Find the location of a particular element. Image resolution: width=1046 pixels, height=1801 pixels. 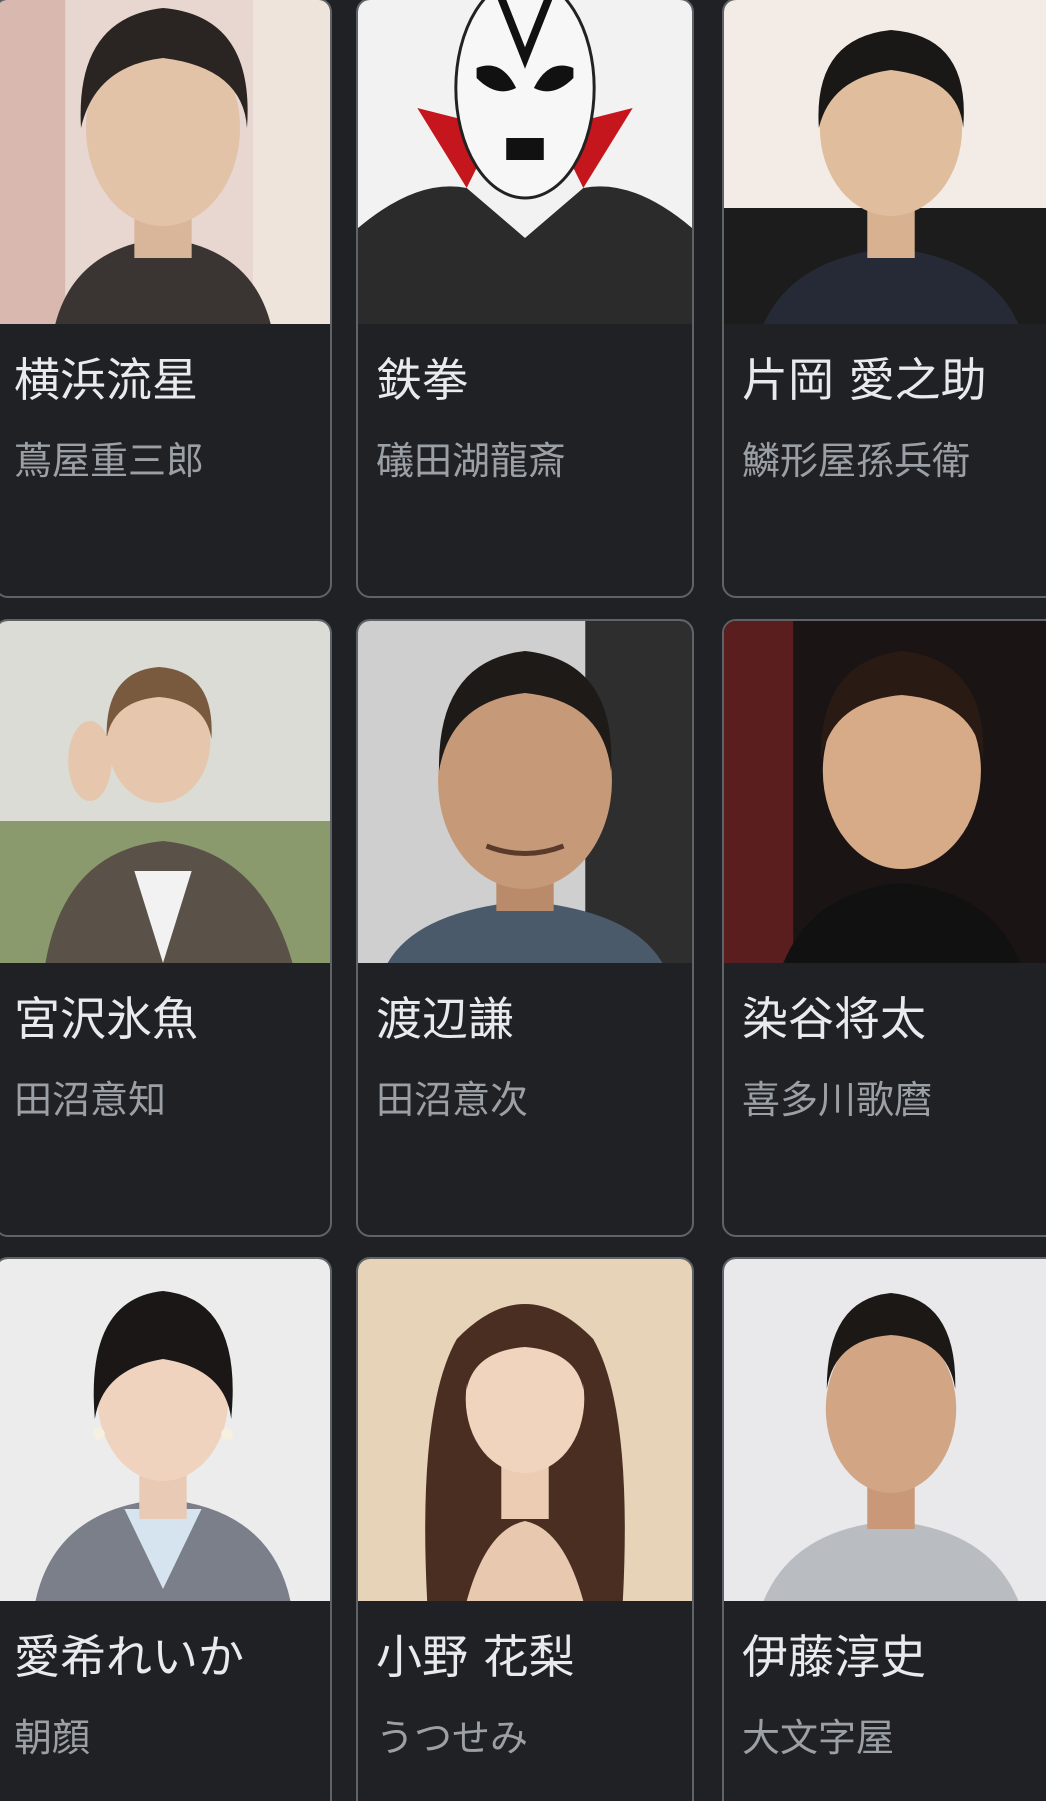

cast-card: 染谷将太 喜多川歌麿 is located at coordinates (884, 928).